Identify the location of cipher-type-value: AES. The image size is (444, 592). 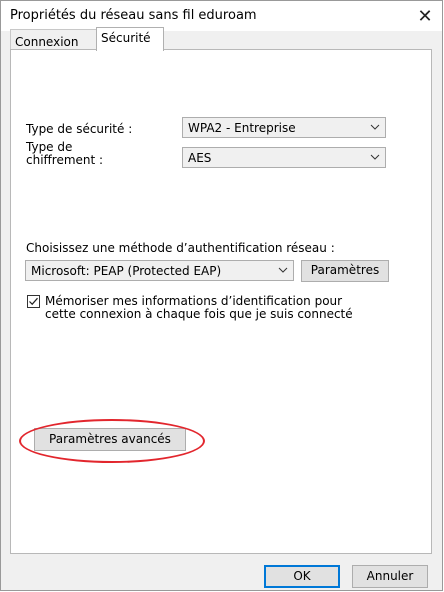
(200, 158).